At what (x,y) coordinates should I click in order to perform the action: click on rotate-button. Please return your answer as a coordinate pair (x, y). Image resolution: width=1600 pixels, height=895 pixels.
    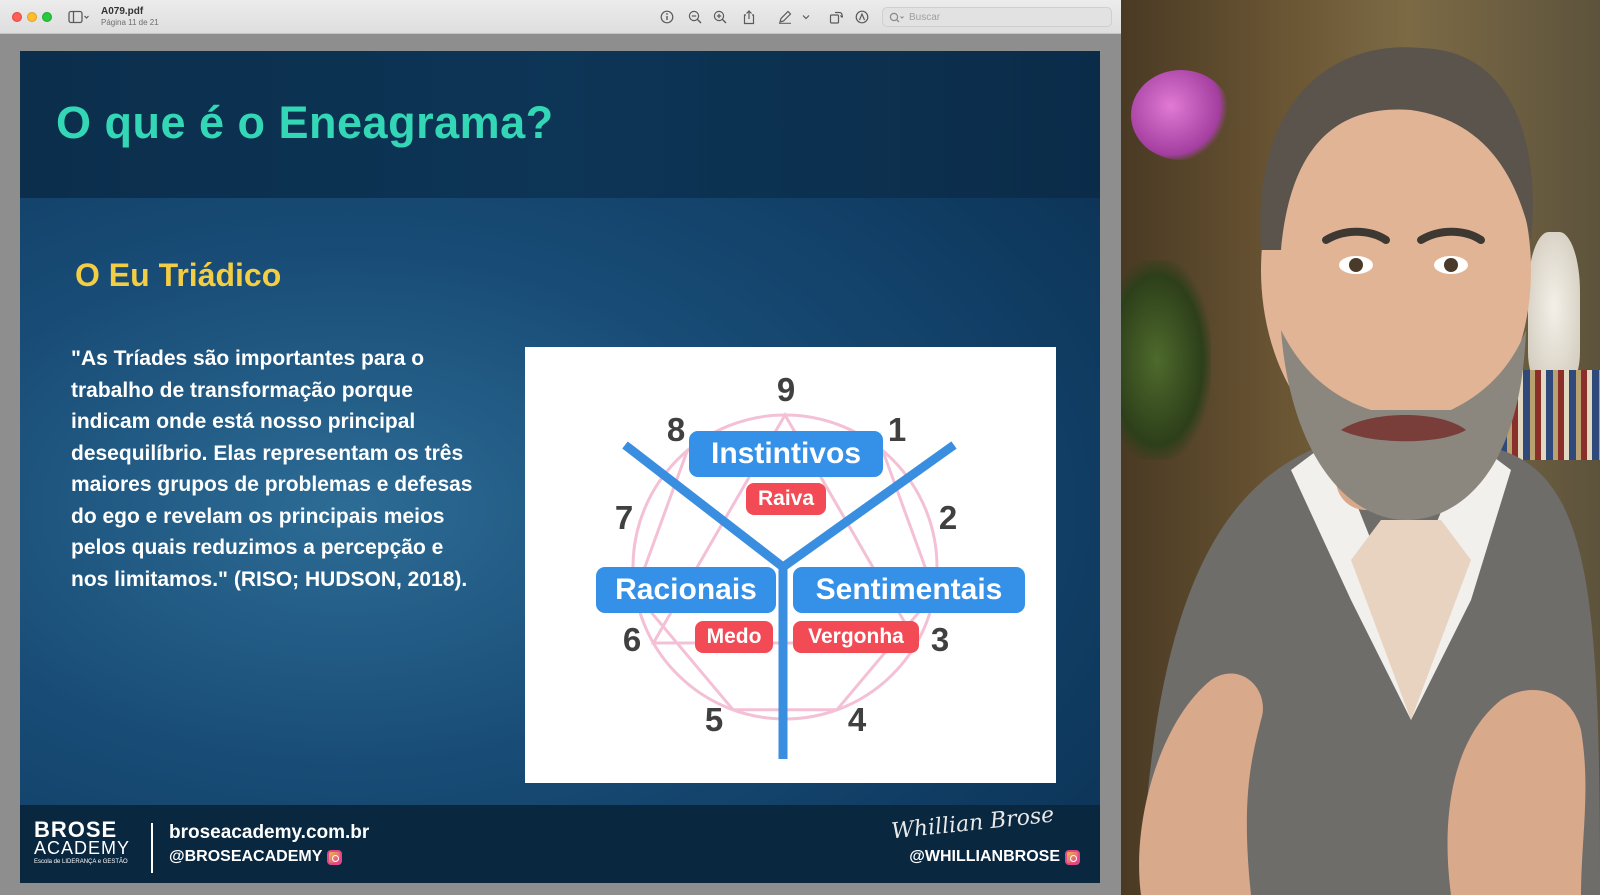
    Looking at the image, I should click on (836, 17).